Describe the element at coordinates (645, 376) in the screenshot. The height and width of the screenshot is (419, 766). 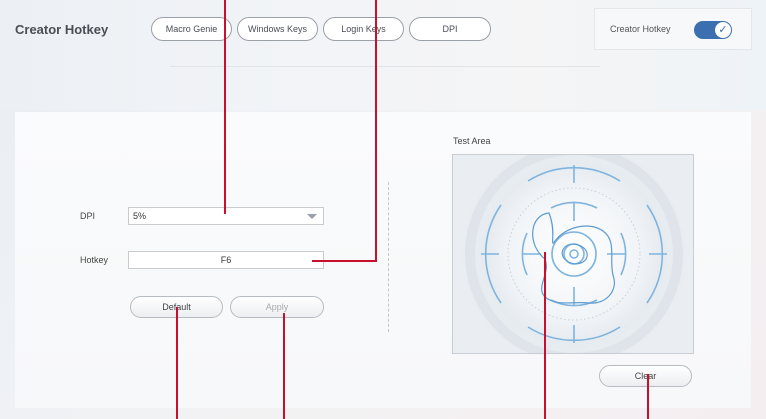
I see `clear-button: Clear` at that location.